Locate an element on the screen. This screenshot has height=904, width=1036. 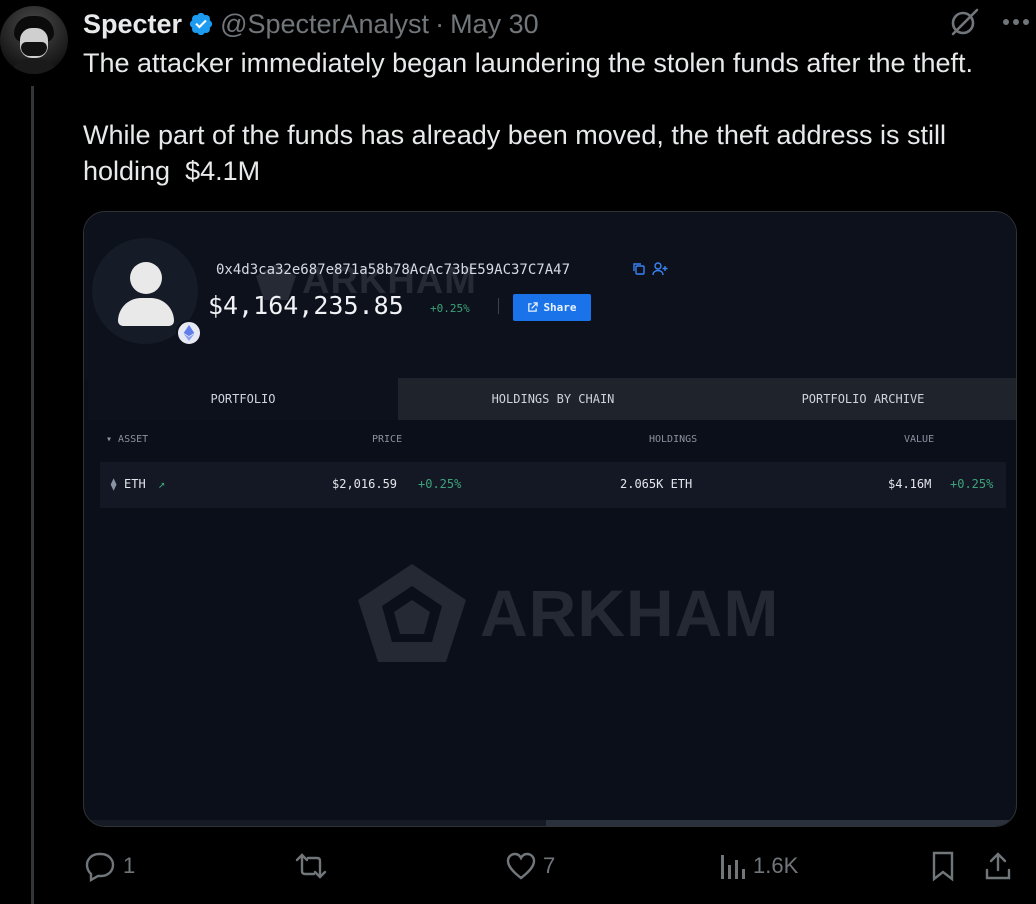
views-button: 1.6K is located at coordinates (757, 866).